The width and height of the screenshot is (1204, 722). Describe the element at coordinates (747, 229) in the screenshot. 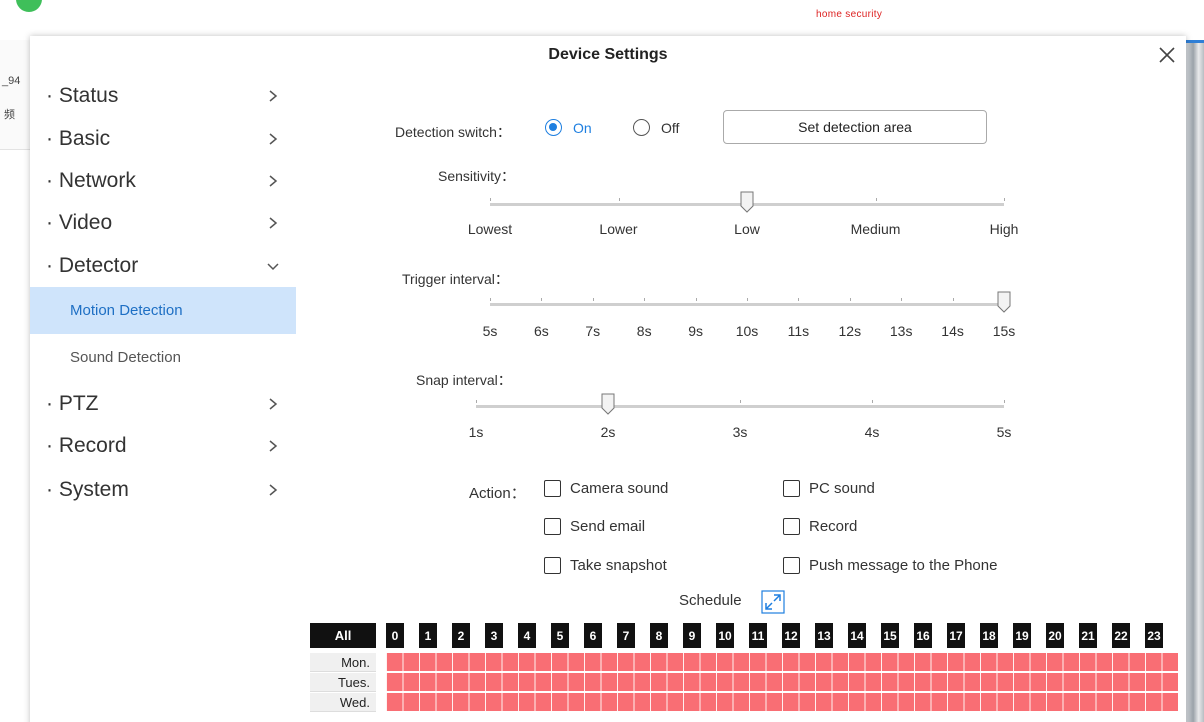

I see `slider-tick-label: Low` at that location.